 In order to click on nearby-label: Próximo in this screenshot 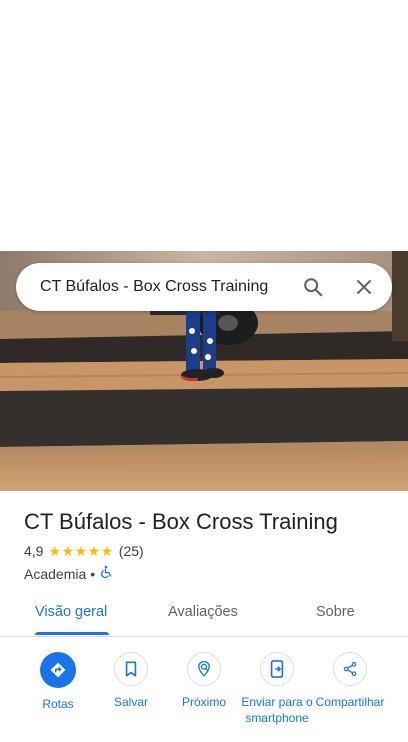, I will do `click(203, 702)`.